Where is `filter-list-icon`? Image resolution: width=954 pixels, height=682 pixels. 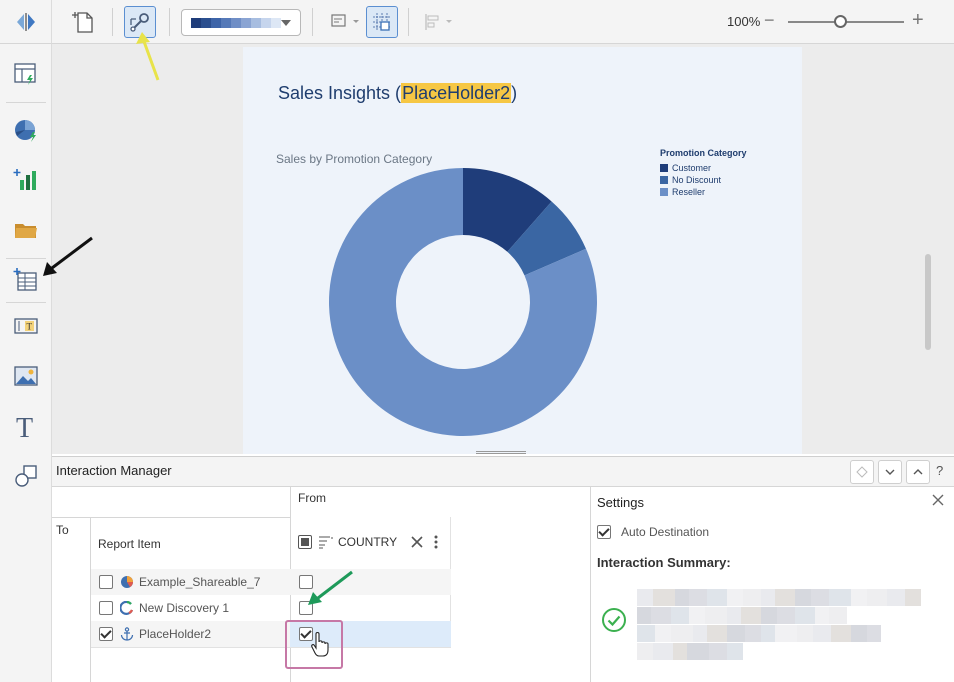
filter-list-icon is located at coordinates (326, 542).